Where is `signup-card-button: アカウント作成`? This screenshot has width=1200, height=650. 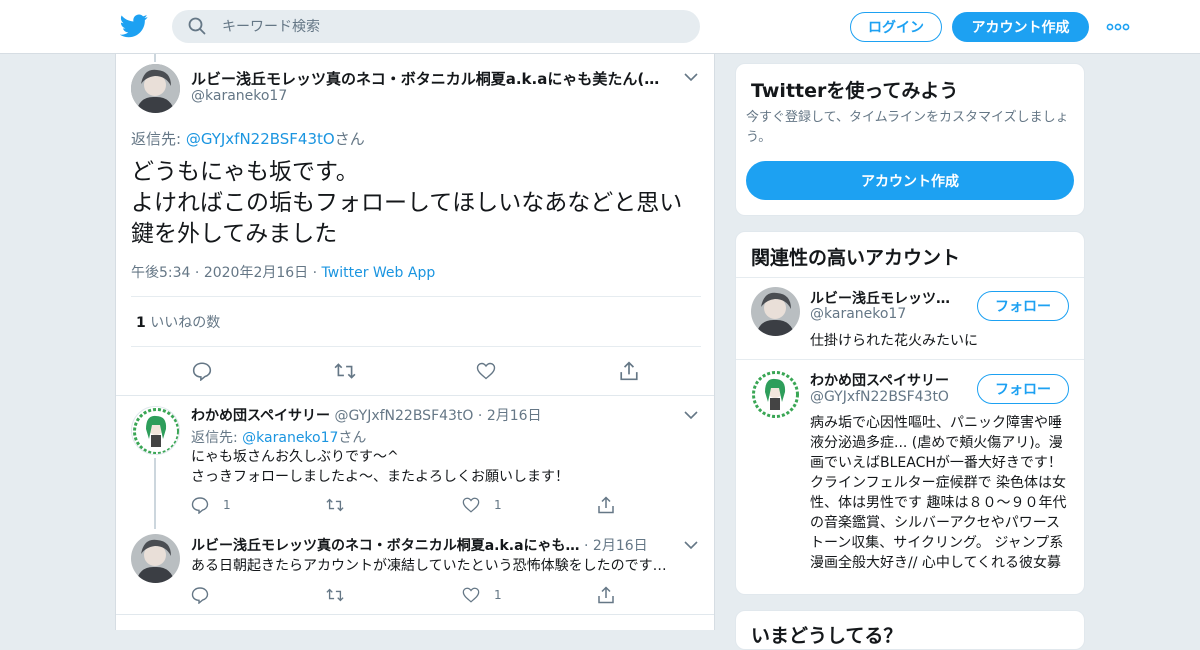 signup-card-button: アカウント作成 is located at coordinates (910, 180).